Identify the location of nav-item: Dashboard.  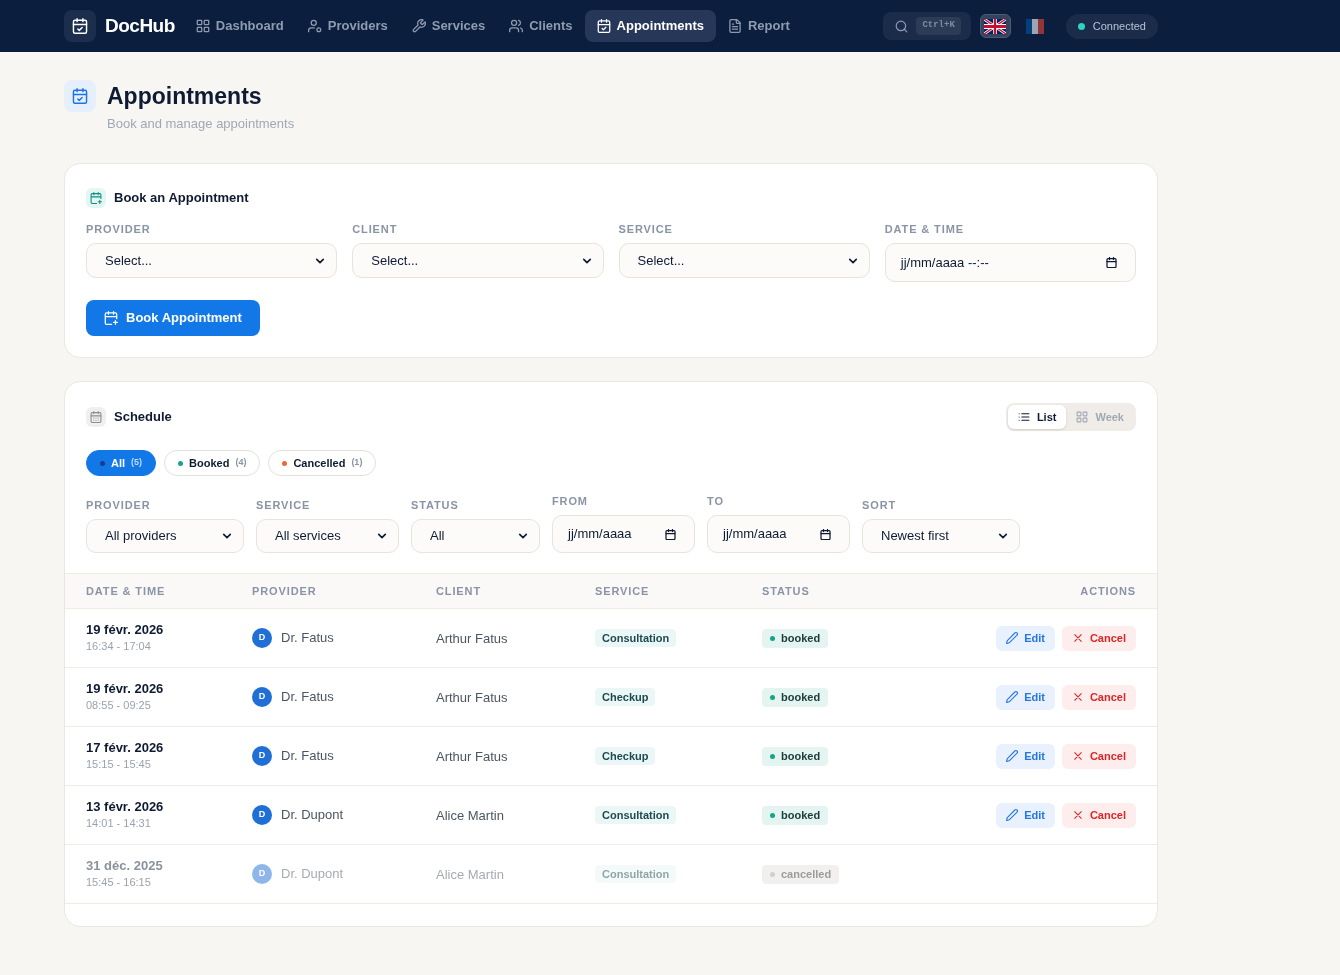
(239, 26).